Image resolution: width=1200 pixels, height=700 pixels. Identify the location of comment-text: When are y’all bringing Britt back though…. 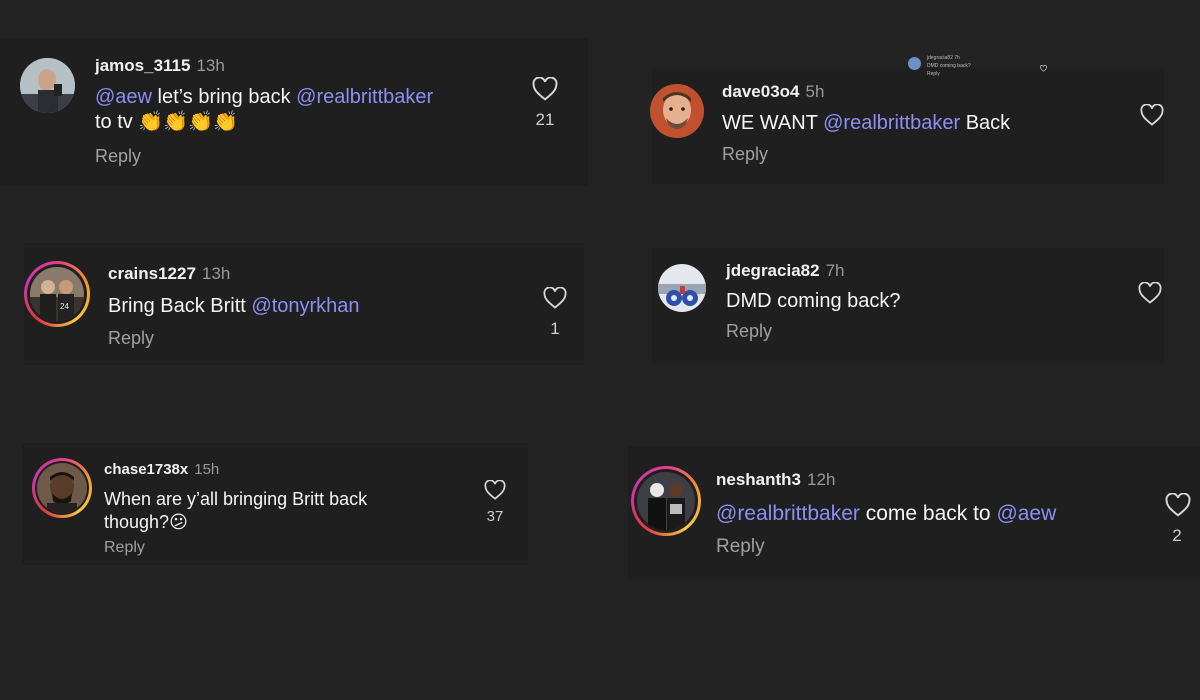
(235, 510).